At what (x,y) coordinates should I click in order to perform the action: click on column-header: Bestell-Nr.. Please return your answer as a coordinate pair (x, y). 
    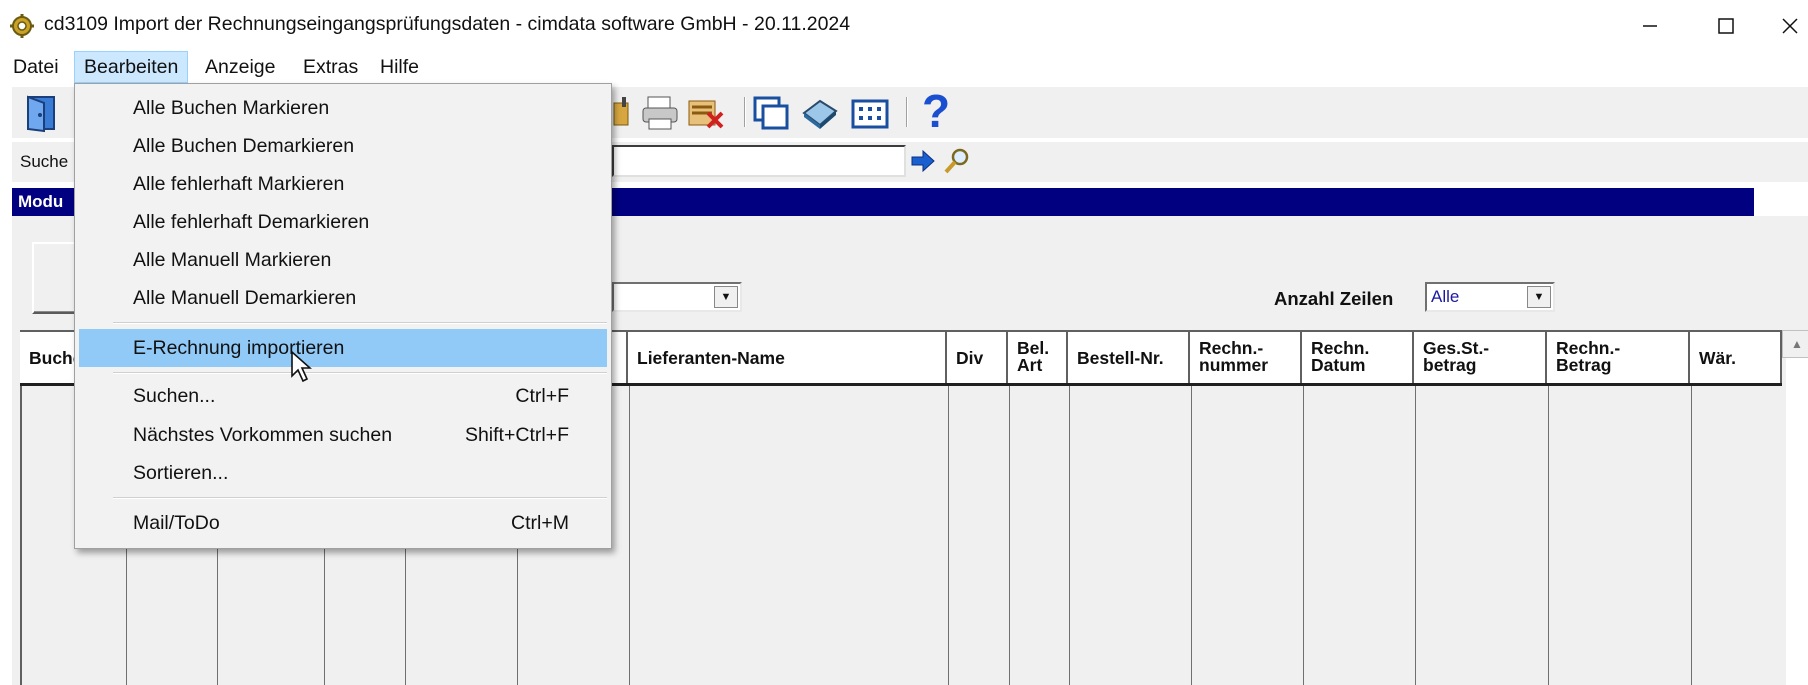
    Looking at the image, I should click on (1129, 357).